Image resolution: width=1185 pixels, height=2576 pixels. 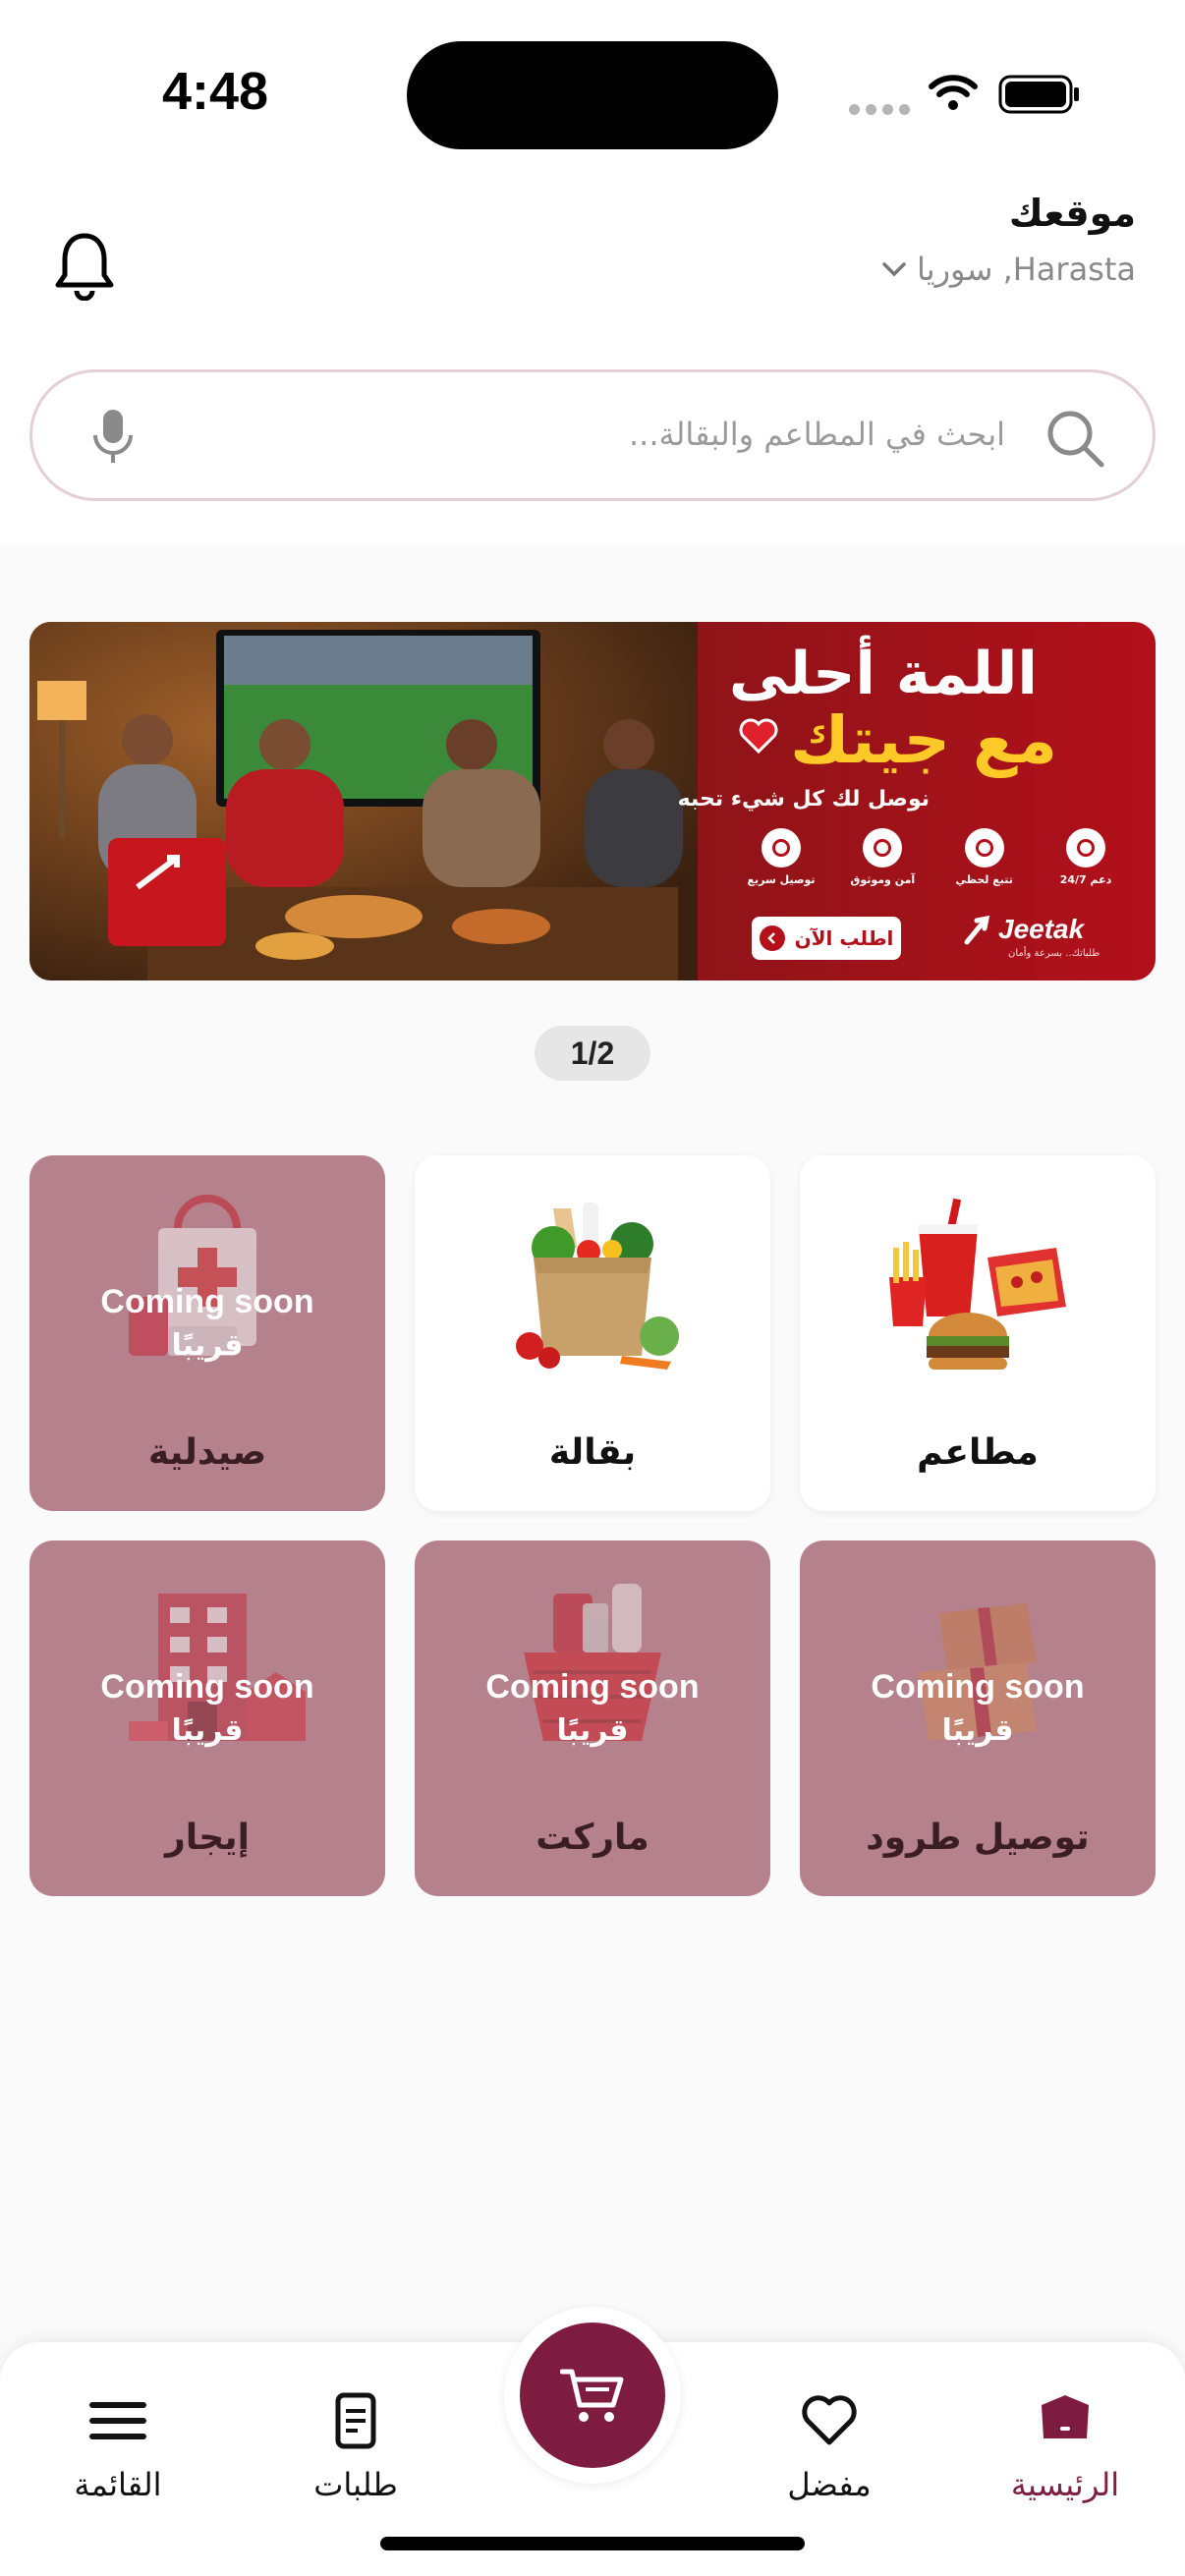 What do you see at coordinates (894, 269) in the screenshot?
I see `chevron-down-icon` at bounding box center [894, 269].